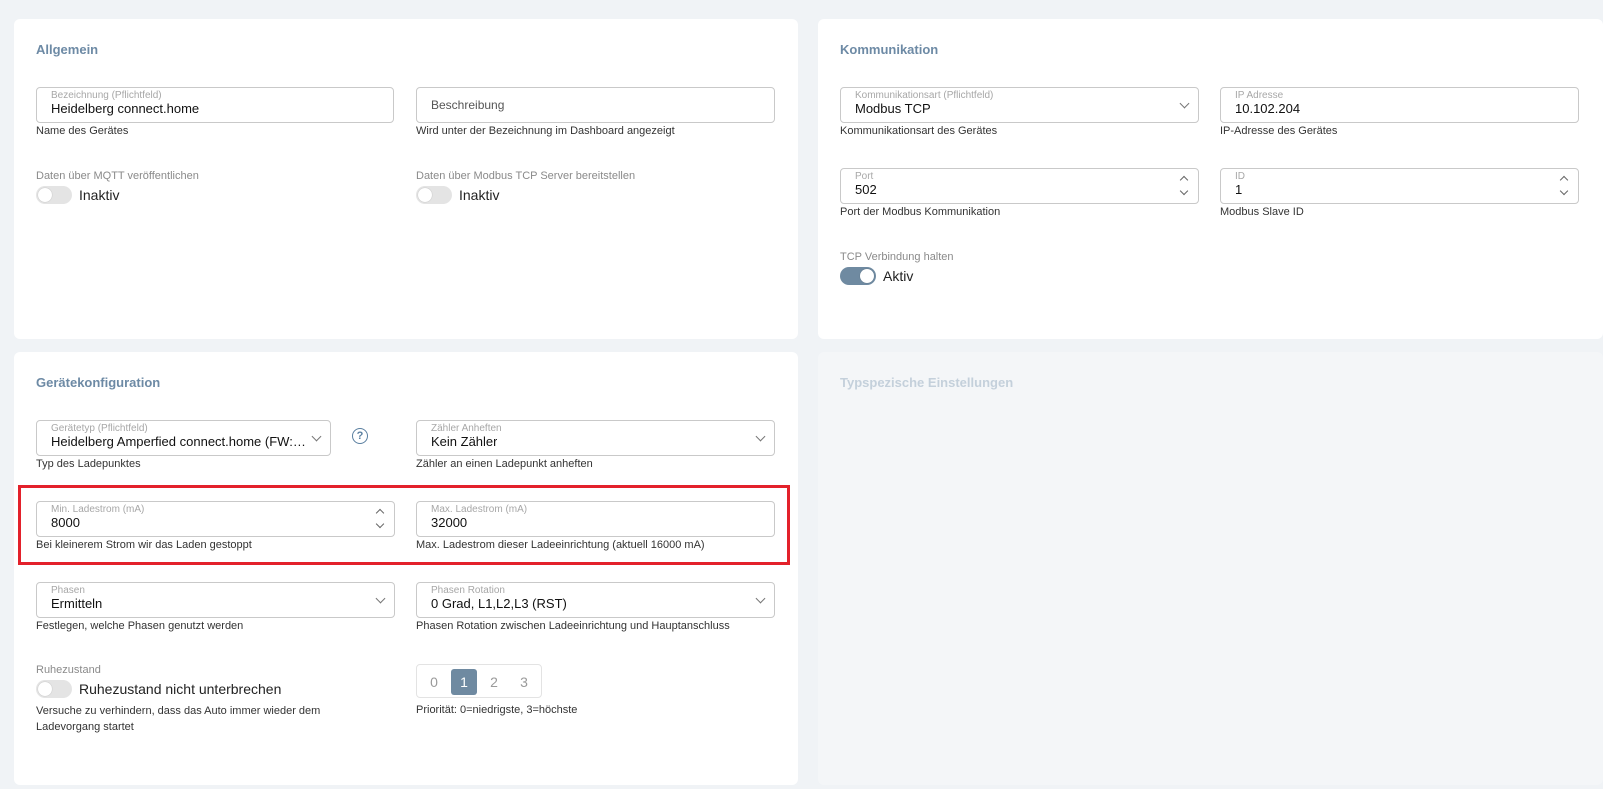  I want to click on tcp-keep-toggle, so click(858, 276).